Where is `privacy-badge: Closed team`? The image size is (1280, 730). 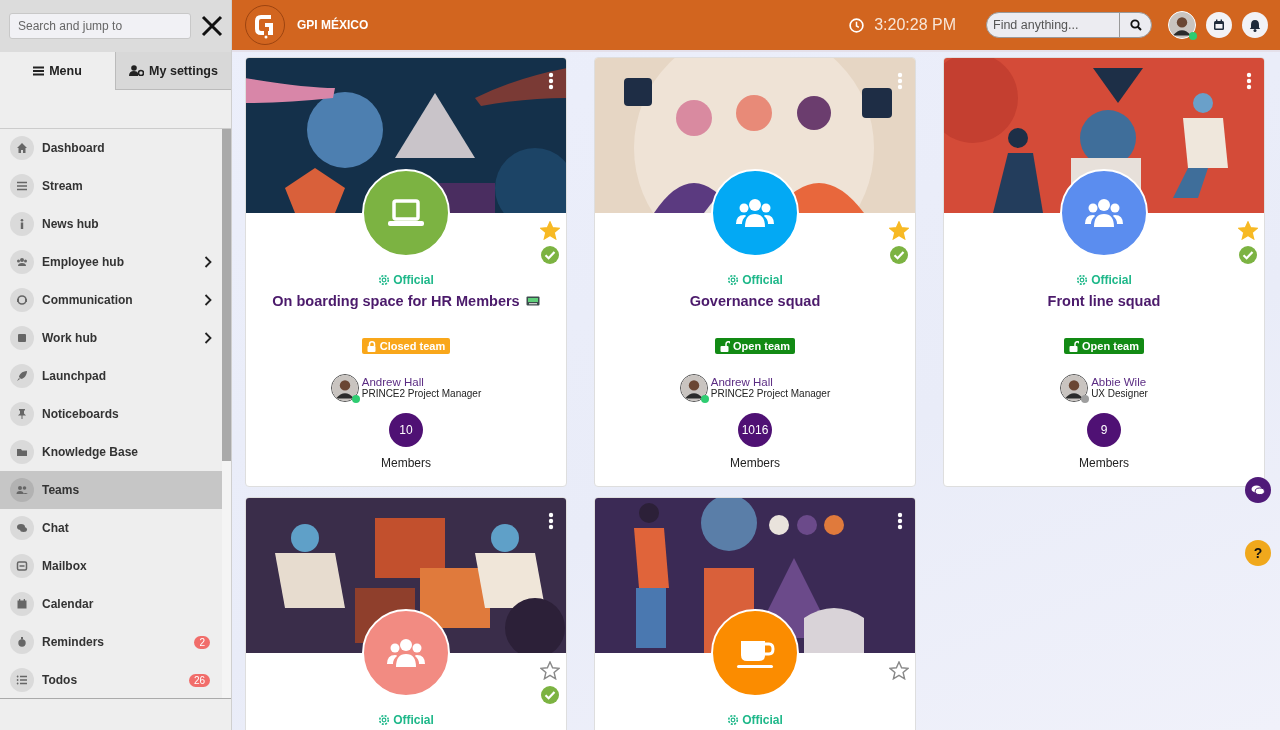 privacy-badge: Closed team is located at coordinates (406, 346).